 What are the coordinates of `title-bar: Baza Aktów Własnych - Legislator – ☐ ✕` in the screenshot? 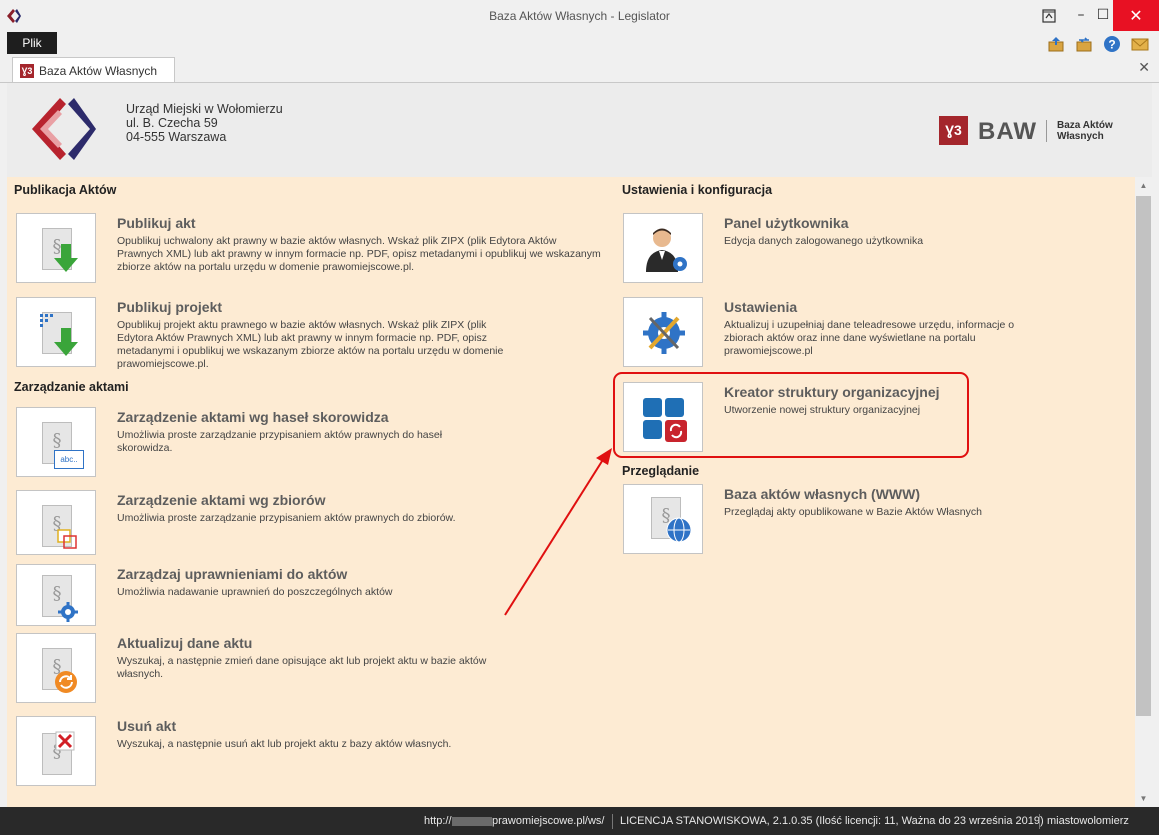 It's located at (579, 15).